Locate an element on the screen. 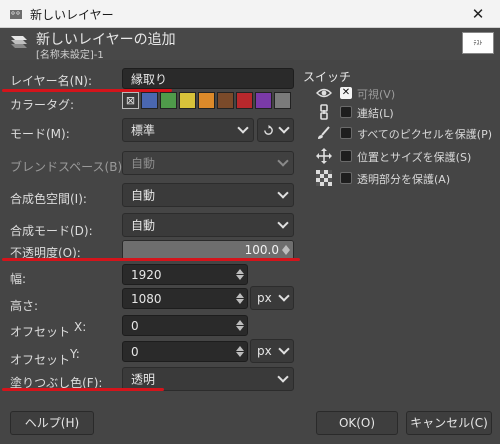 The width and height of the screenshot is (500, 444). ok-button: OK(O) is located at coordinates (357, 423).